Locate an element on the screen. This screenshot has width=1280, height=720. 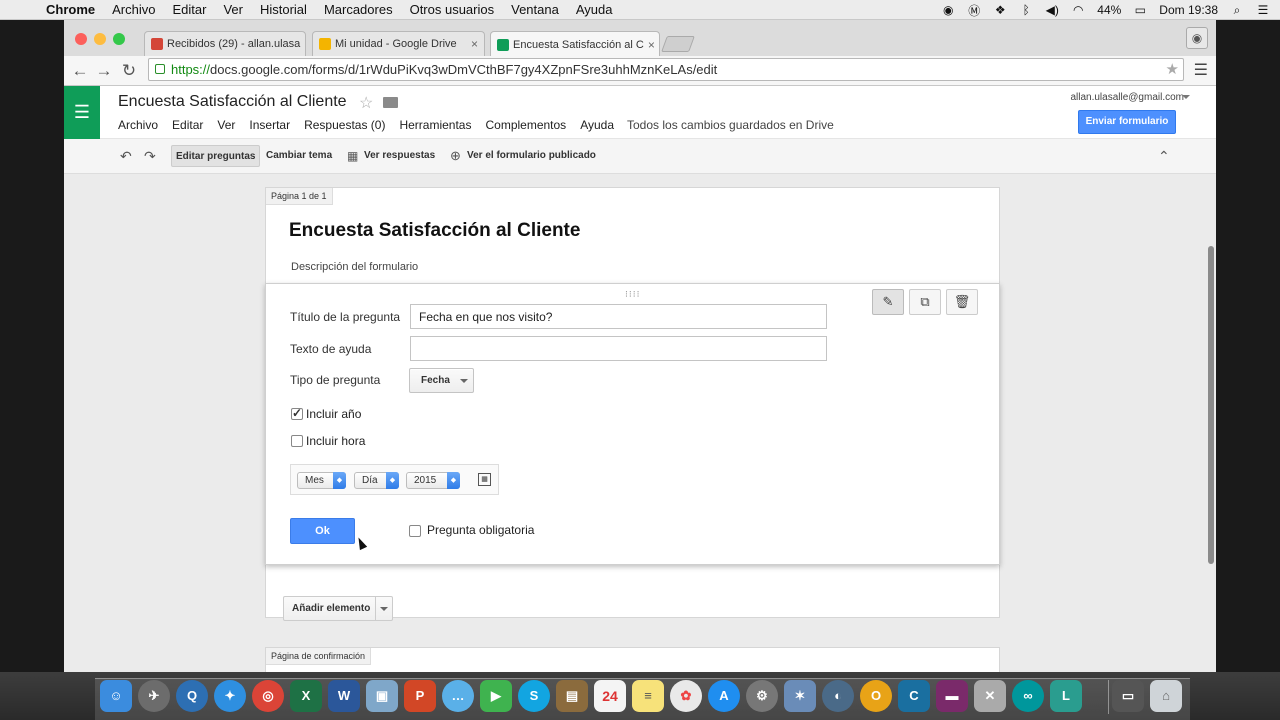
image-tool-icon: ✕ is located at coordinates (990, 696).